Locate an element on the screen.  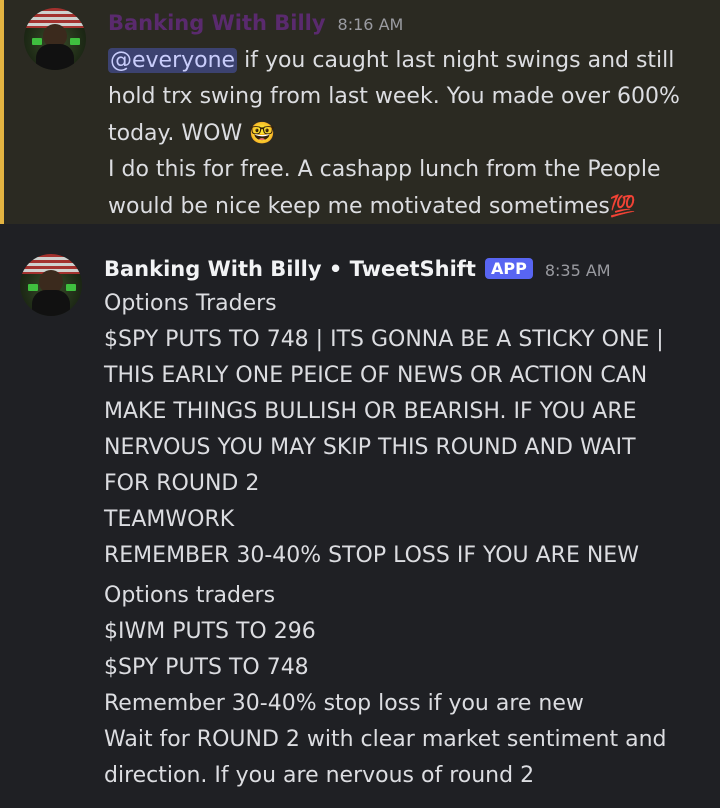
timestamp: 8:16 AM is located at coordinates (371, 24).